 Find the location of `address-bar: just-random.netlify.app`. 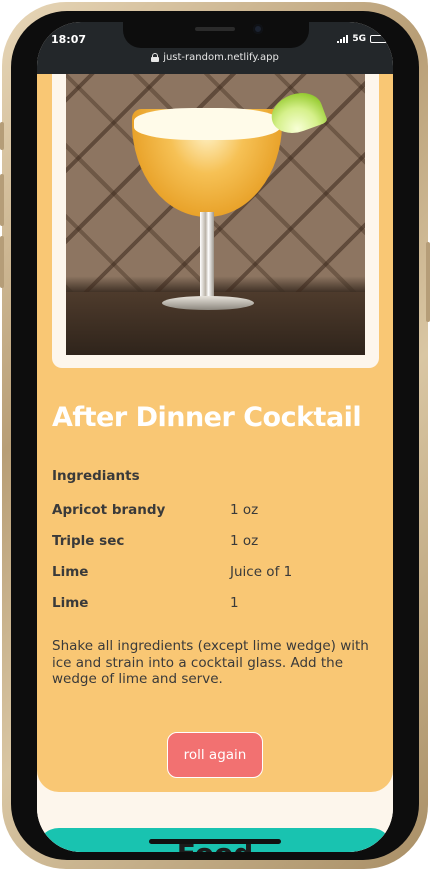

address-bar: just-random.netlify.app is located at coordinates (215, 57).